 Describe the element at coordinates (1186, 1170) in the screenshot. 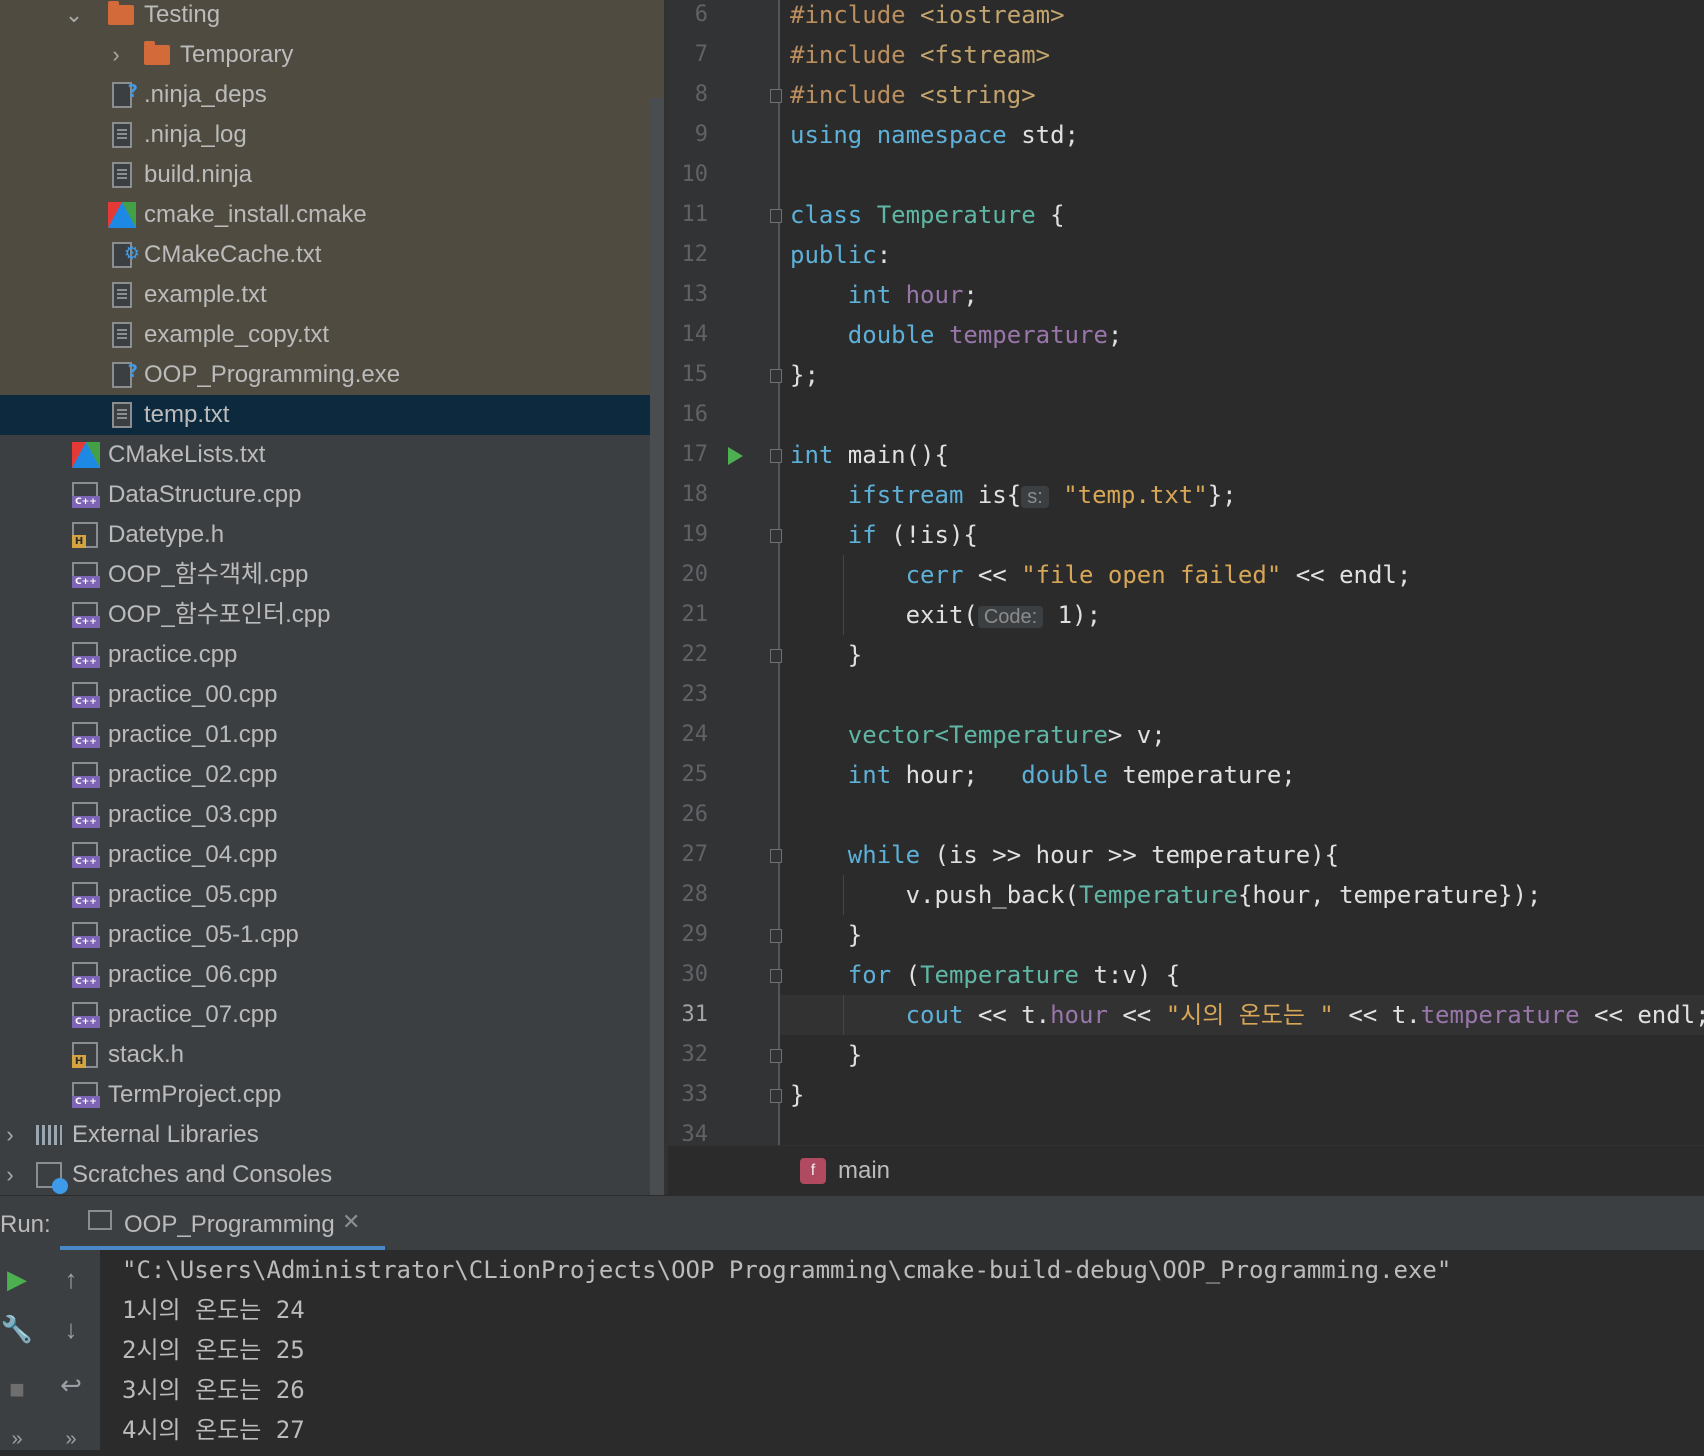

I see `editor-breadcrumb: f main` at that location.